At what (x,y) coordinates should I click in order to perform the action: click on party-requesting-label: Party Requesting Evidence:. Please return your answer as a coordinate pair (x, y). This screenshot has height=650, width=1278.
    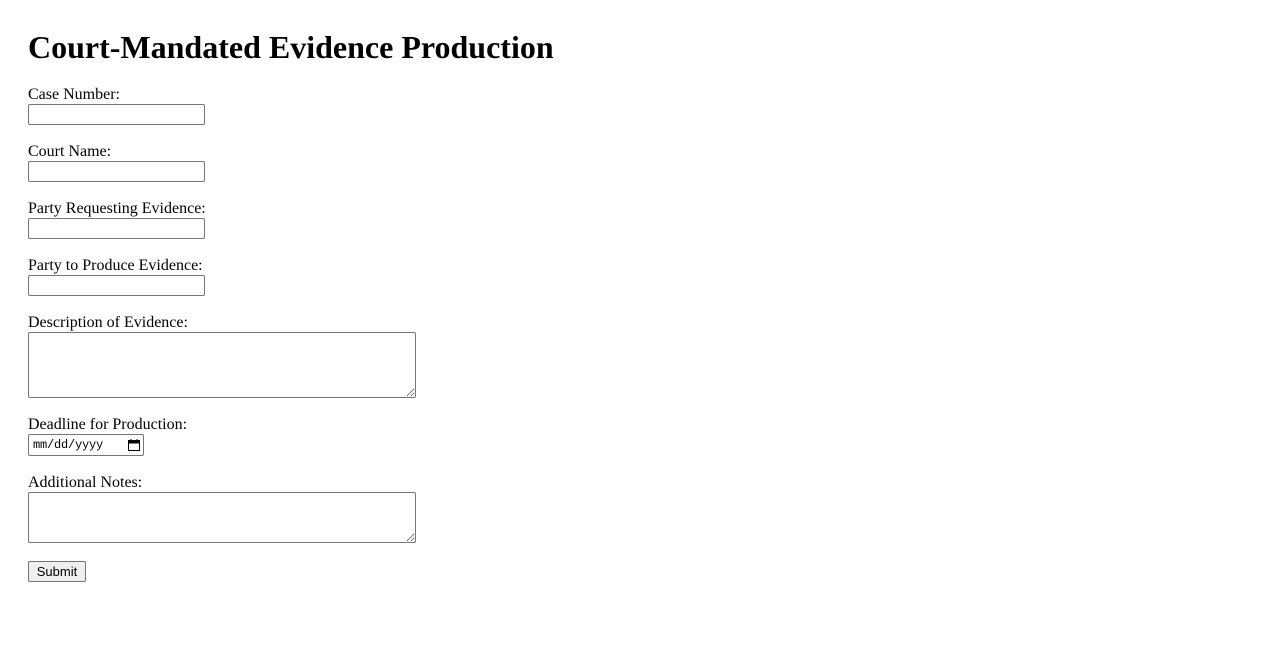
    Looking at the image, I should click on (117, 208).